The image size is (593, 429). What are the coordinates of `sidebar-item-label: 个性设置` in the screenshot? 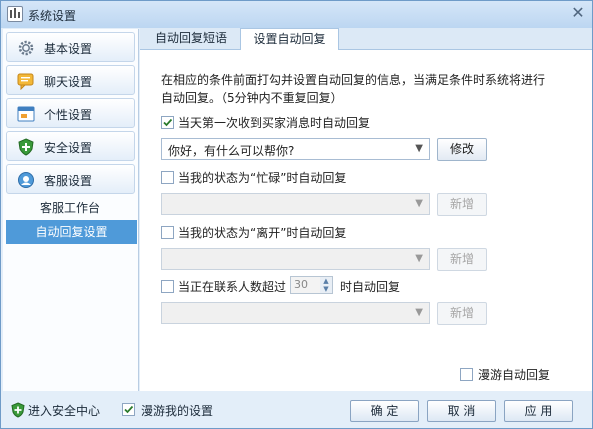 It's located at (68, 115).